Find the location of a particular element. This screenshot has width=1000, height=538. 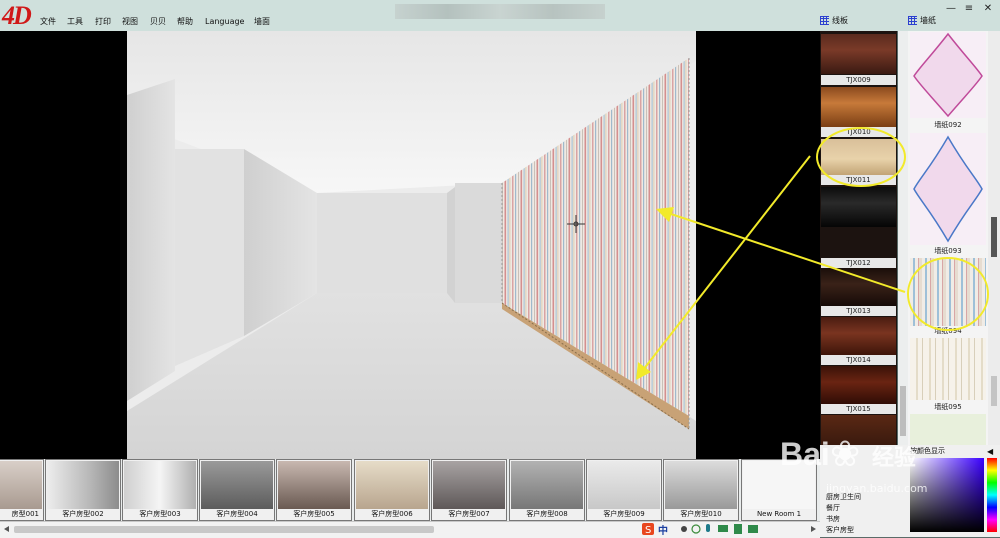

sogou-ime-icon: 中 is located at coordinates (663, 529).